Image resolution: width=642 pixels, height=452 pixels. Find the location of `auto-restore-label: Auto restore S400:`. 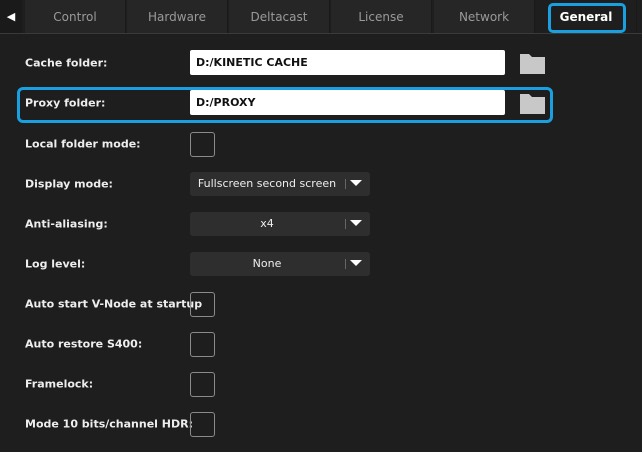

auto-restore-label: Auto restore S400: is located at coordinates (84, 344).